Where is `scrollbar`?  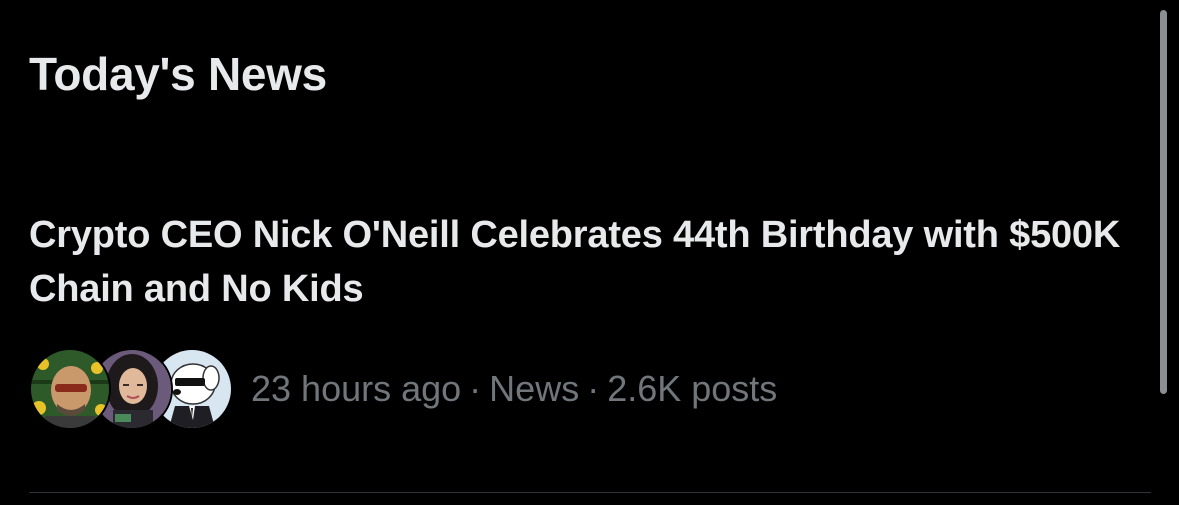
scrollbar is located at coordinates (1163, 202).